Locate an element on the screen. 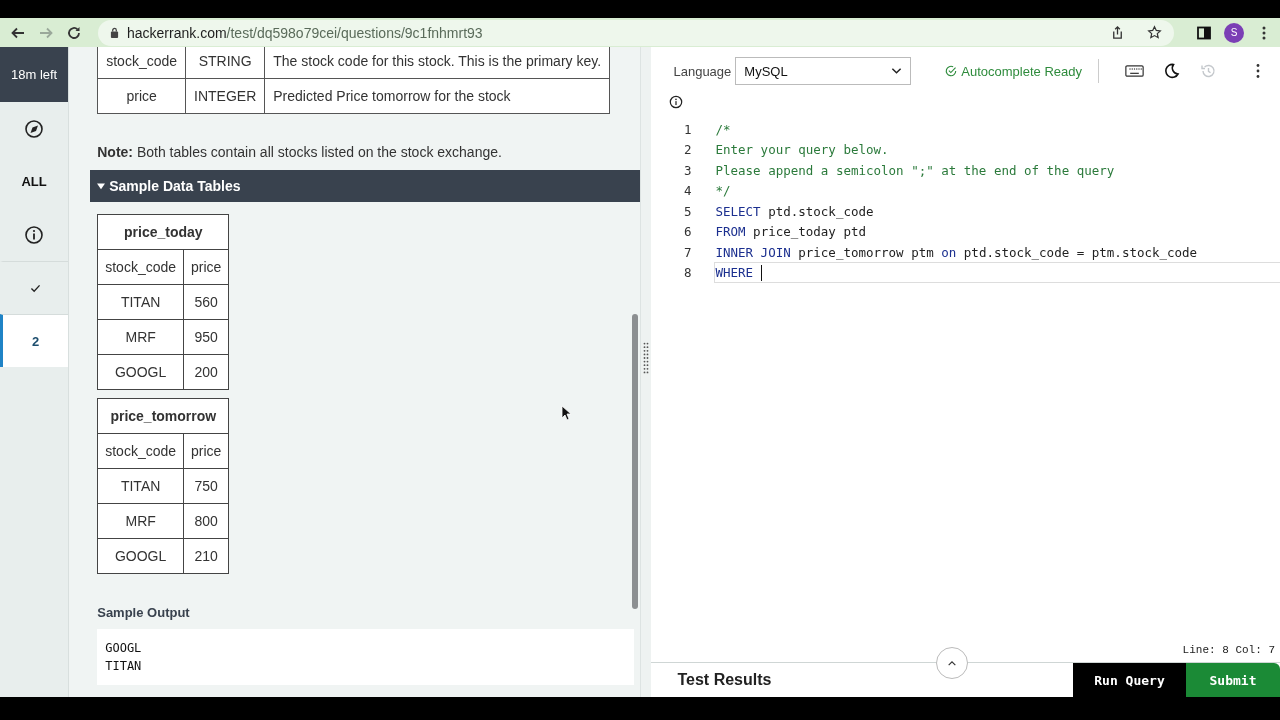 The width and height of the screenshot is (1280, 720). language-label: Language is located at coordinates (702, 71).